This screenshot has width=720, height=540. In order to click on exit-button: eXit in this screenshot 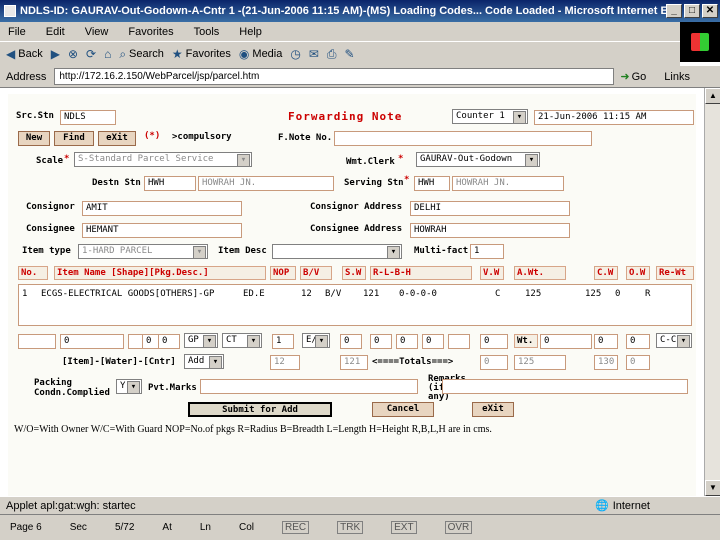, I will do `click(117, 138)`.